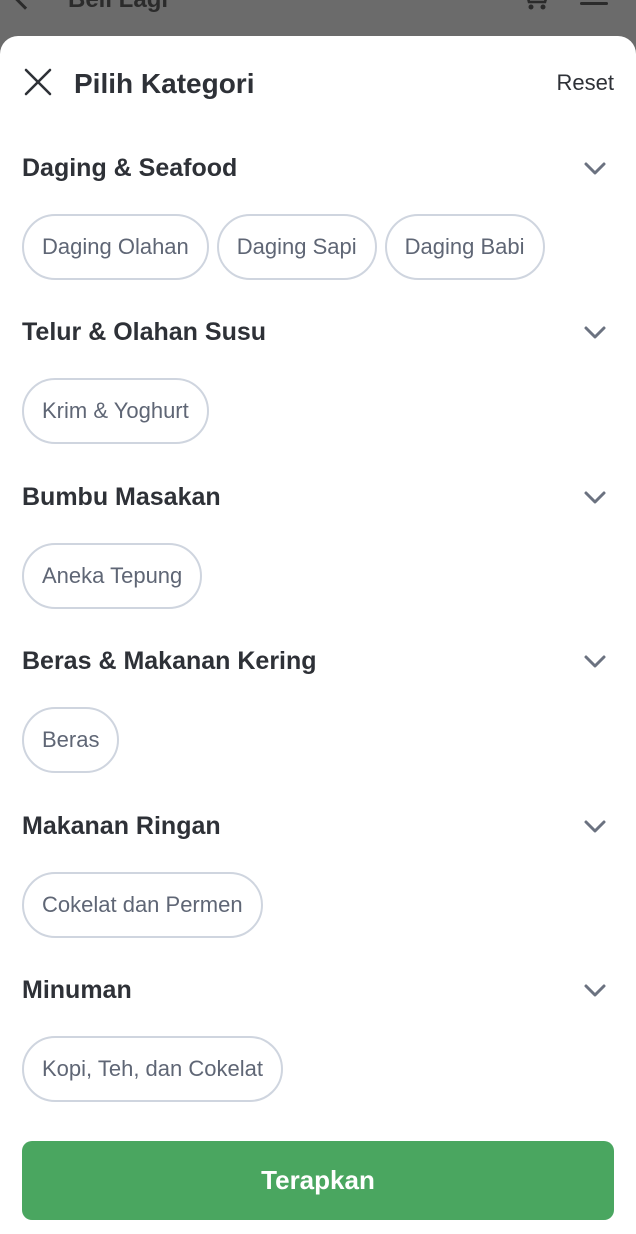 This screenshot has height=1234, width=636. What do you see at coordinates (118, 7) in the screenshot?
I see `background-page-title: Beli Lagi` at bounding box center [118, 7].